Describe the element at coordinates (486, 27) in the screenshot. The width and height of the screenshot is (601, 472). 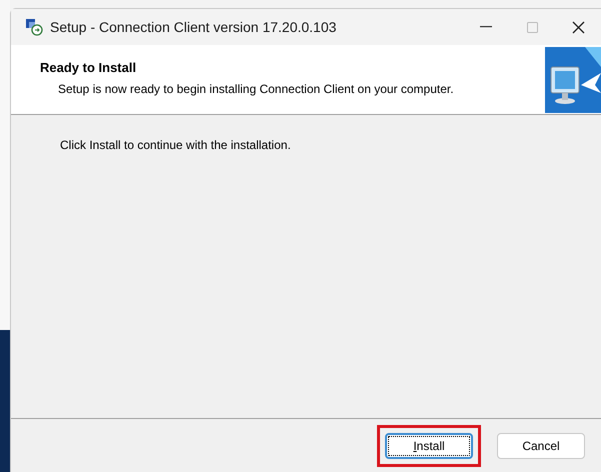
I see `minimize-icon` at that location.